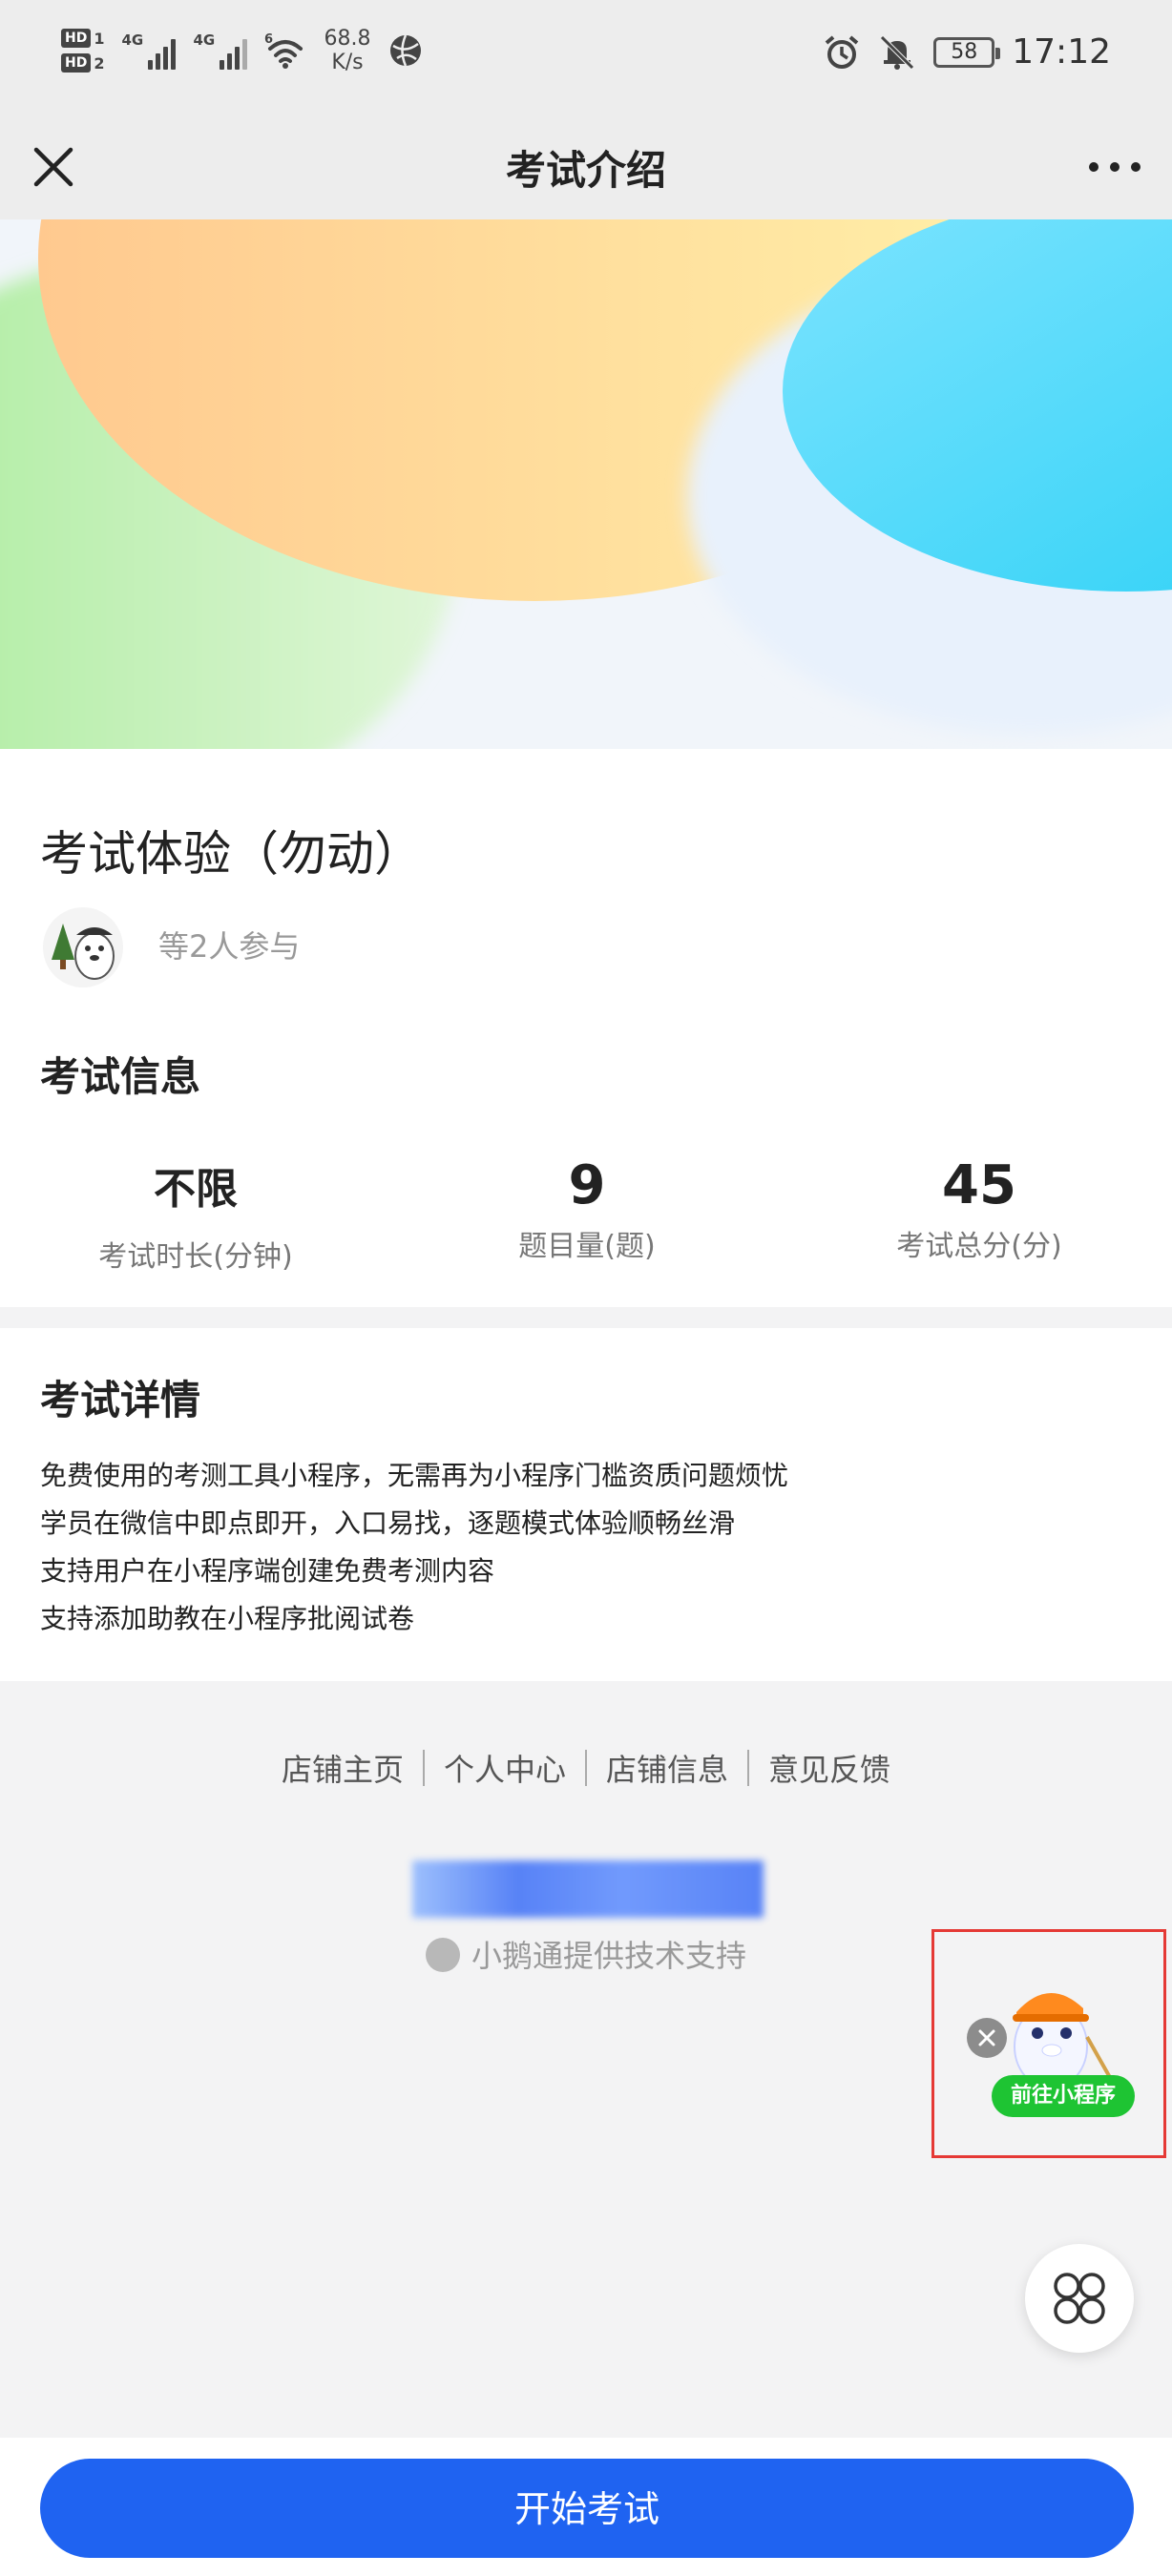 The height and width of the screenshot is (2576, 1172). Describe the element at coordinates (987, 2038) in the screenshot. I see `close-icon` at that location.